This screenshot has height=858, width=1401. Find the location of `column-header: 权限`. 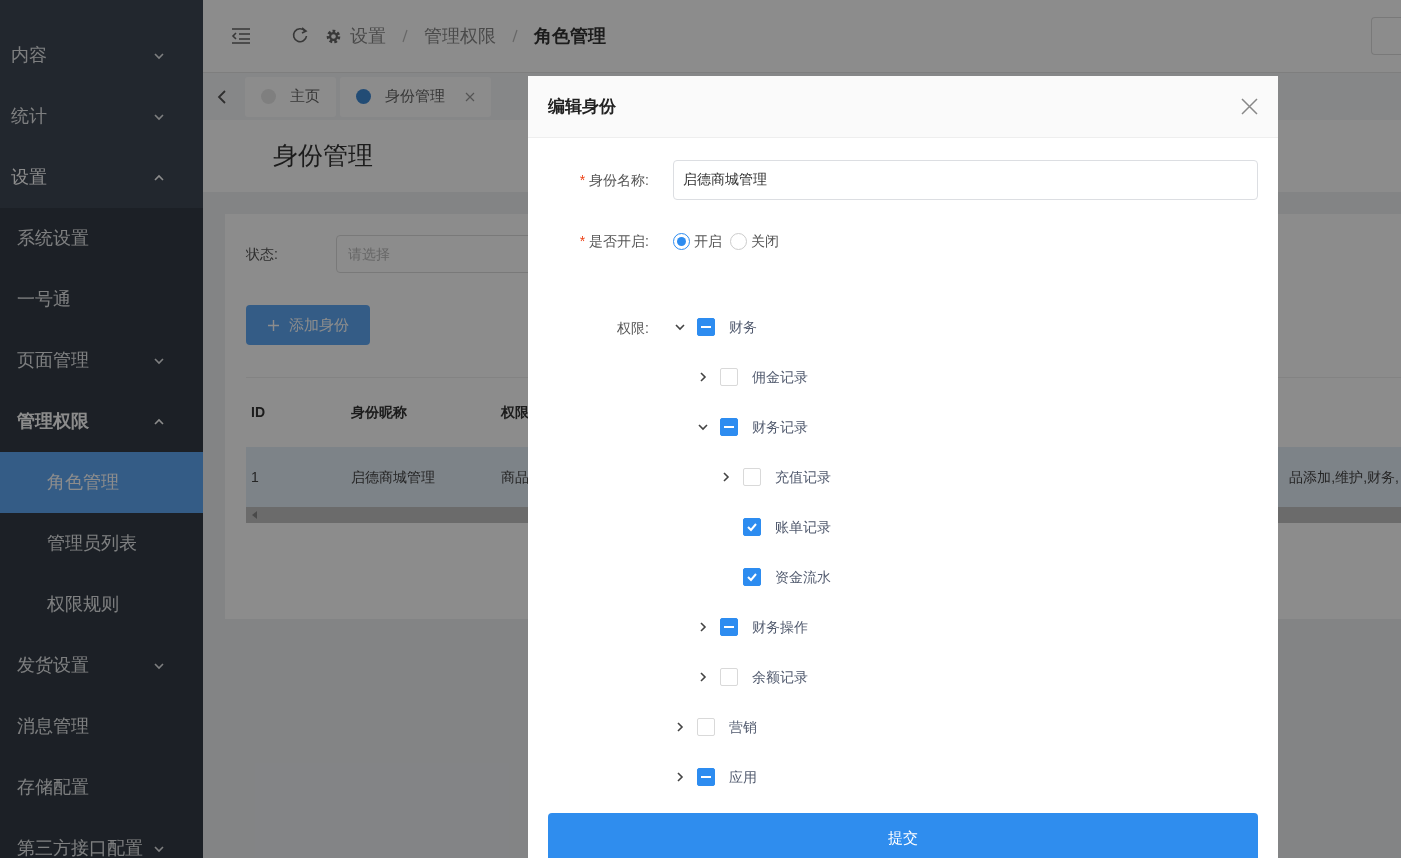

column-header: 权限 is located at coordinates (515, 412).